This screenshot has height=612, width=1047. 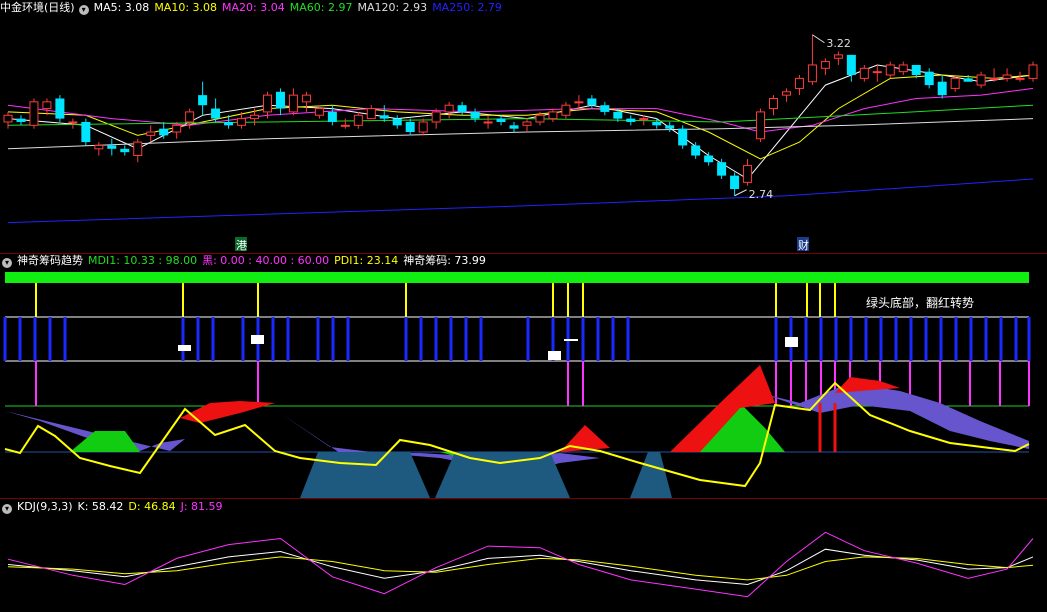 What do you see at coordinates (467, 7) in the screenshot?
I see `ma-value-5: MA250: 2.79` at bounding box center [467, 7].